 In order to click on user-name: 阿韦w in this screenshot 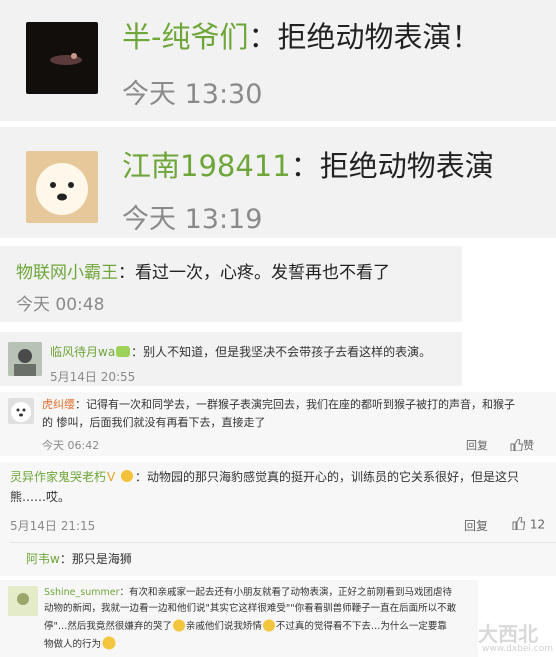, I will do `click(43, 559)`.